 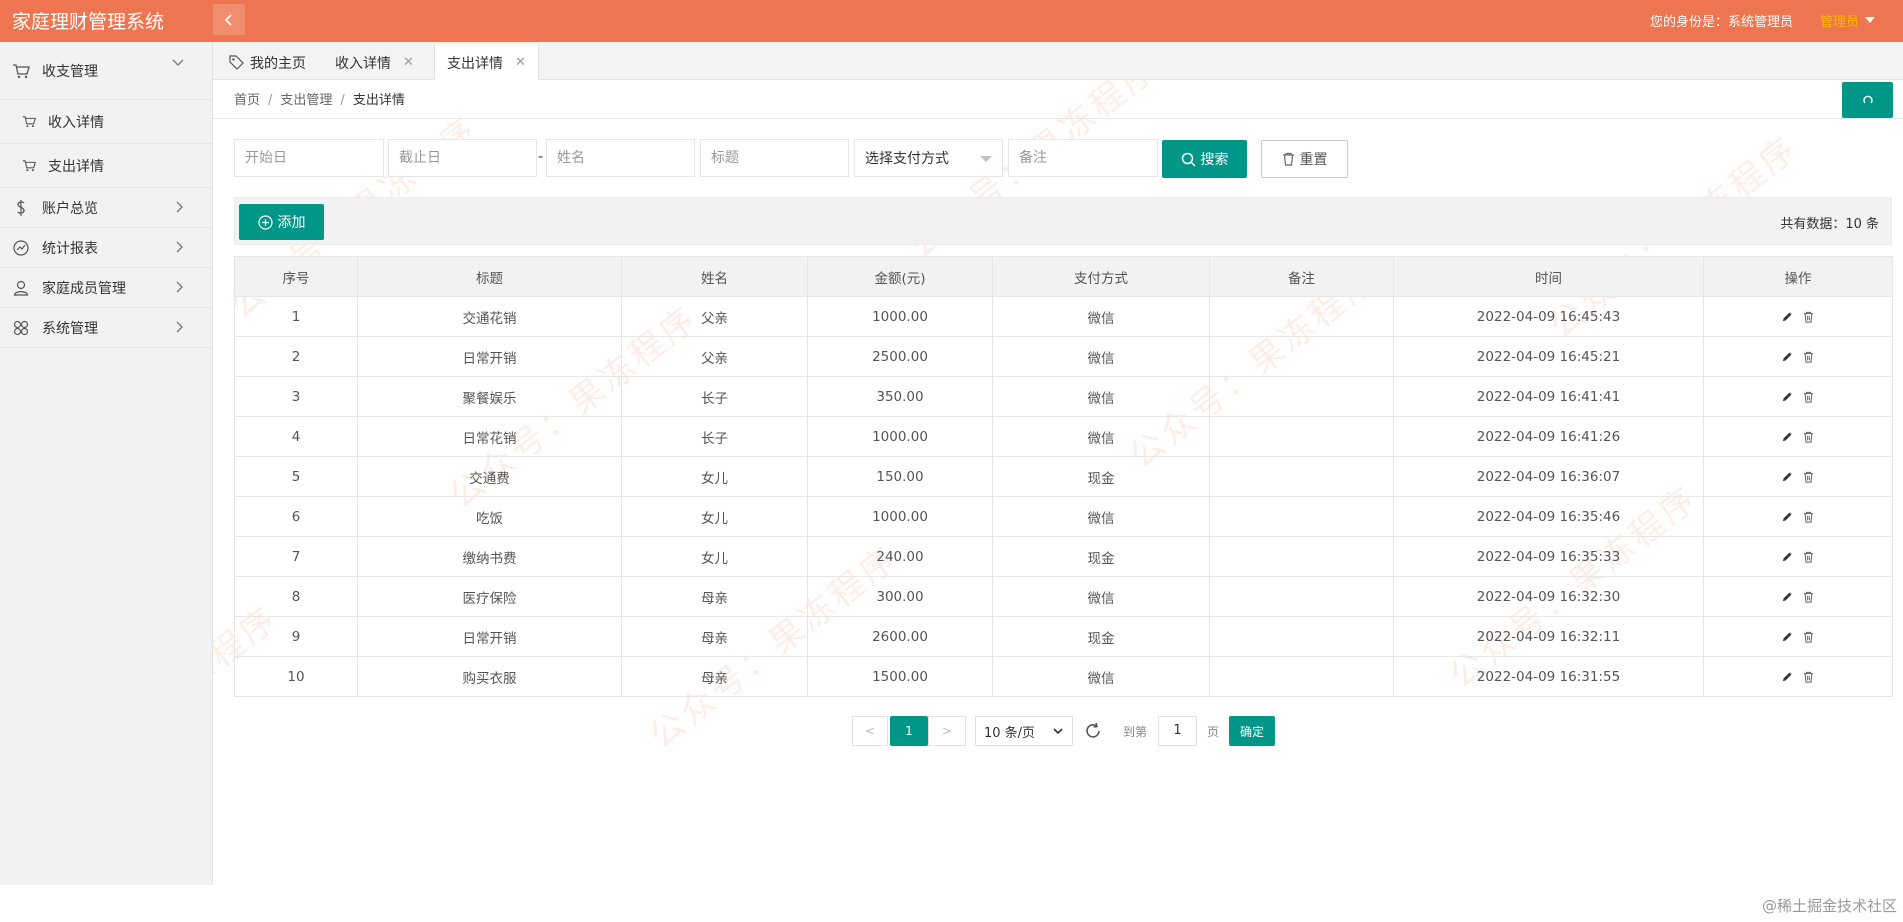 What do you see at coordinates (900, 396) in the screenshot?
I see `table-cell: 350.00` at bounding box center [900, 396].